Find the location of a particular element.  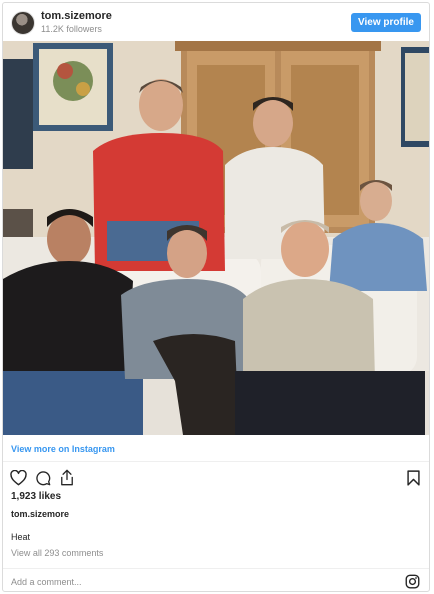

post-owner-username: tom.sizemore is located at coordinates (40, 514).